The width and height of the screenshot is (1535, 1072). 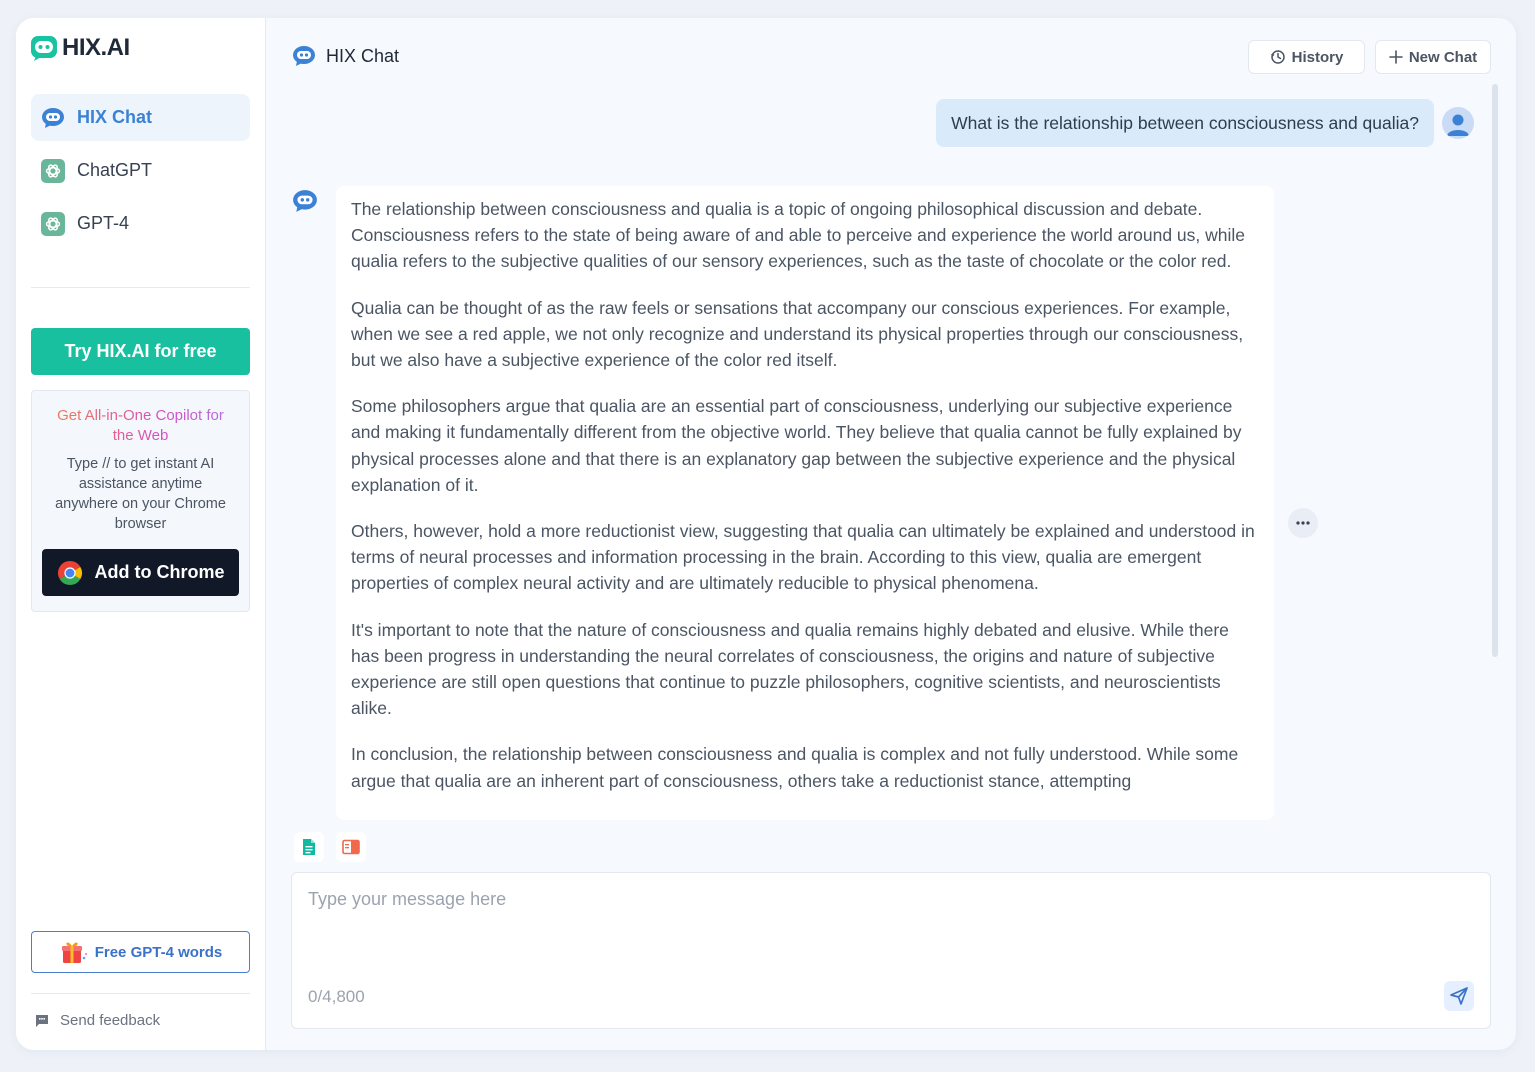 I want to click on add-to-chrome-button: Add to Chrome, so click(x=140, y=572).